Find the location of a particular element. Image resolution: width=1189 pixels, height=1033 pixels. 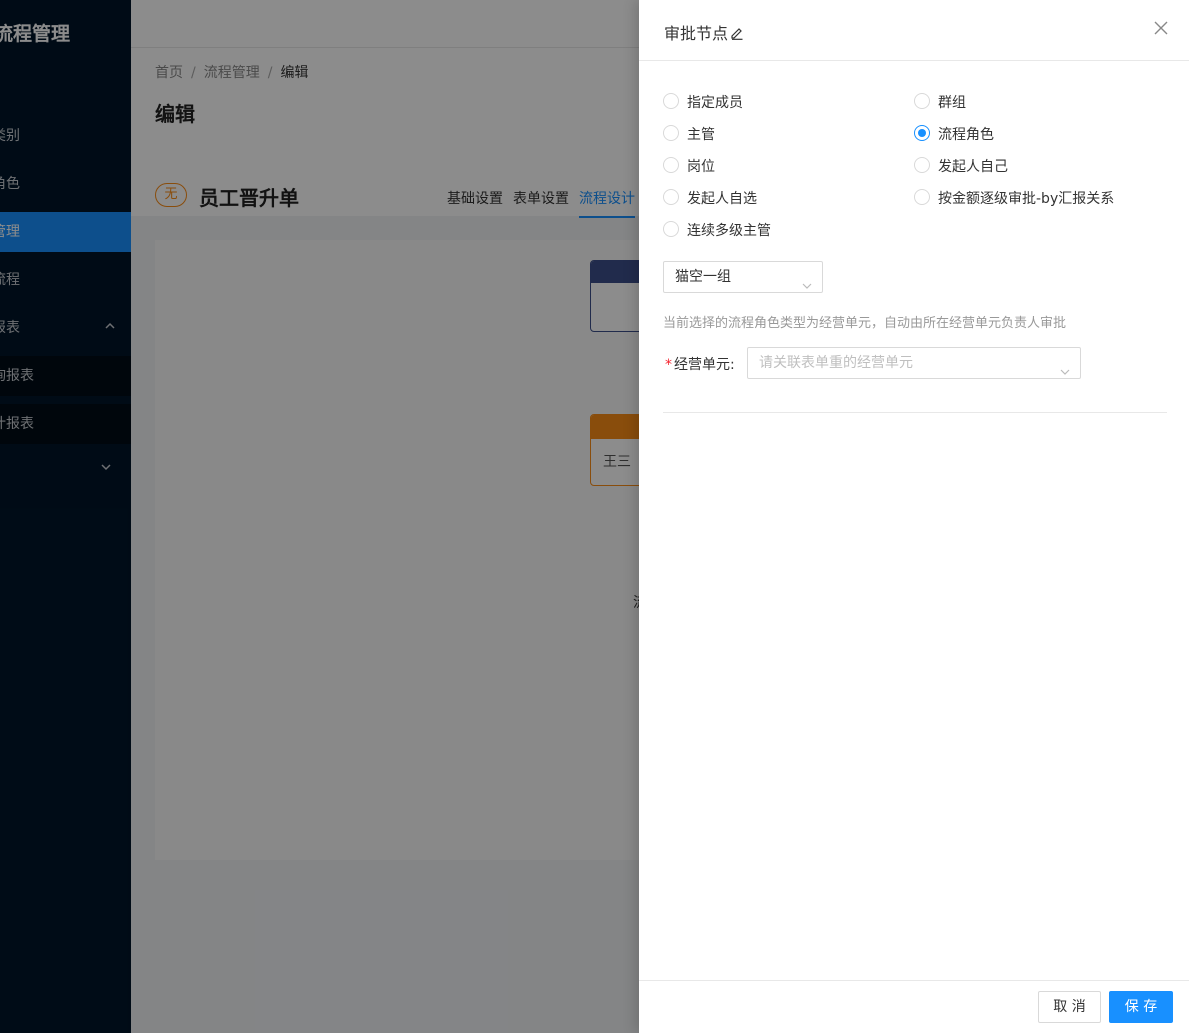

radio-label: 按金额逐级审批-by汇报关系 is located at coordinates (1026, 199).